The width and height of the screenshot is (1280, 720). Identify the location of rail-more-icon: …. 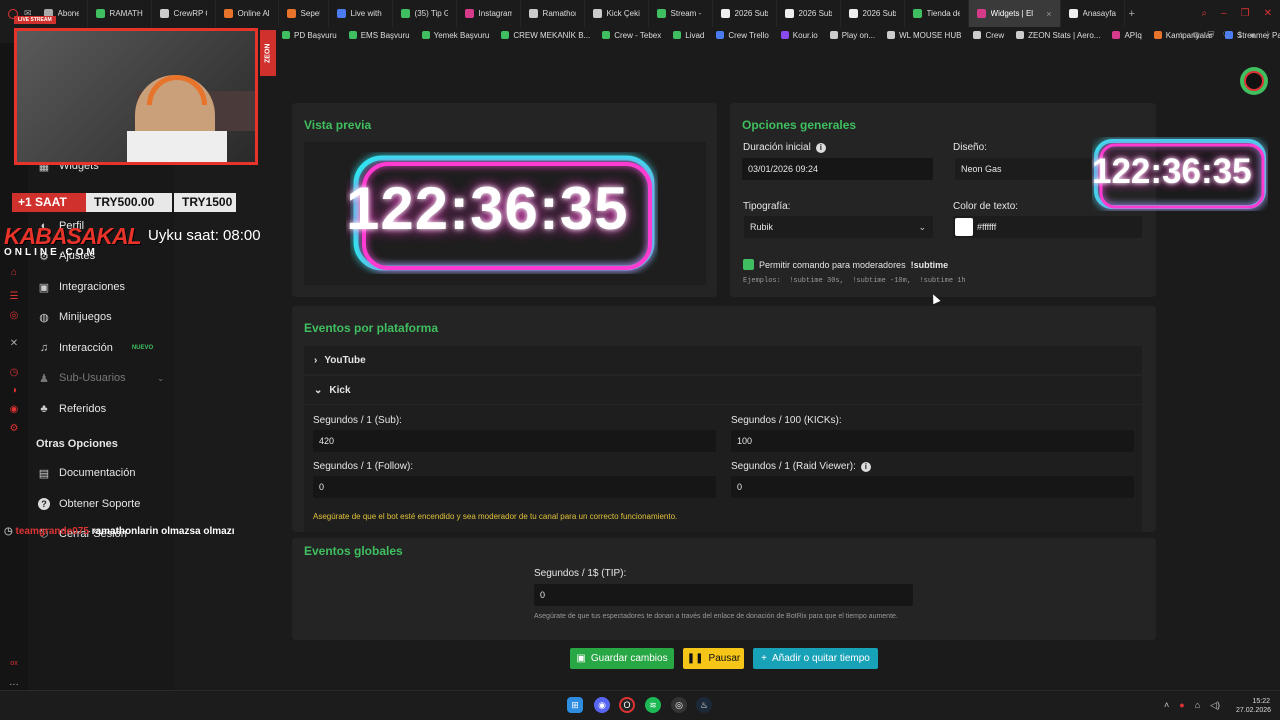
(14, 683).